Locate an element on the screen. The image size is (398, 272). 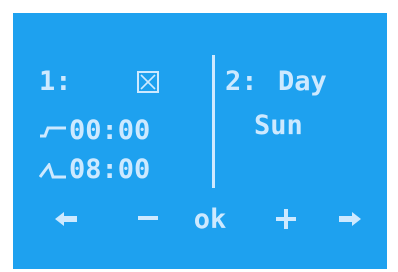
arrow-right-icon is located at coordinates (350, 219).